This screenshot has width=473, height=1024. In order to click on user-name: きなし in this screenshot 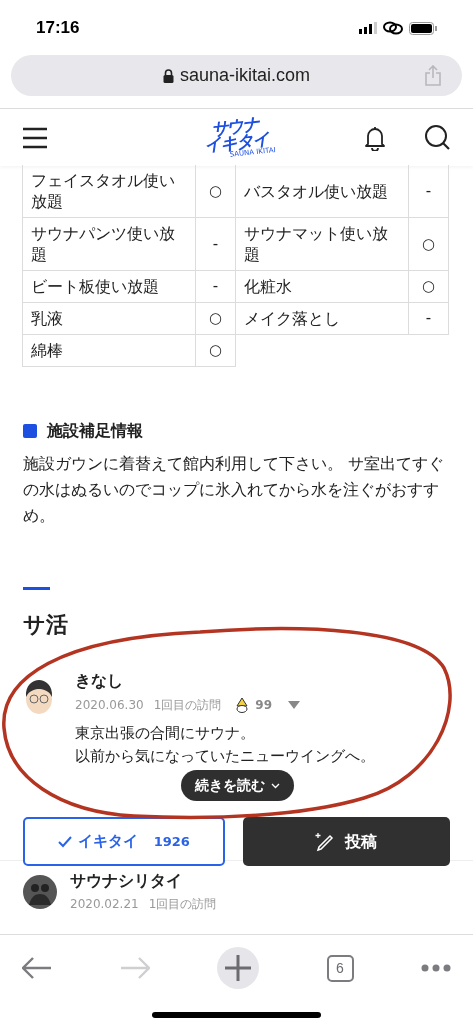, I will do `click(225, 681)`.